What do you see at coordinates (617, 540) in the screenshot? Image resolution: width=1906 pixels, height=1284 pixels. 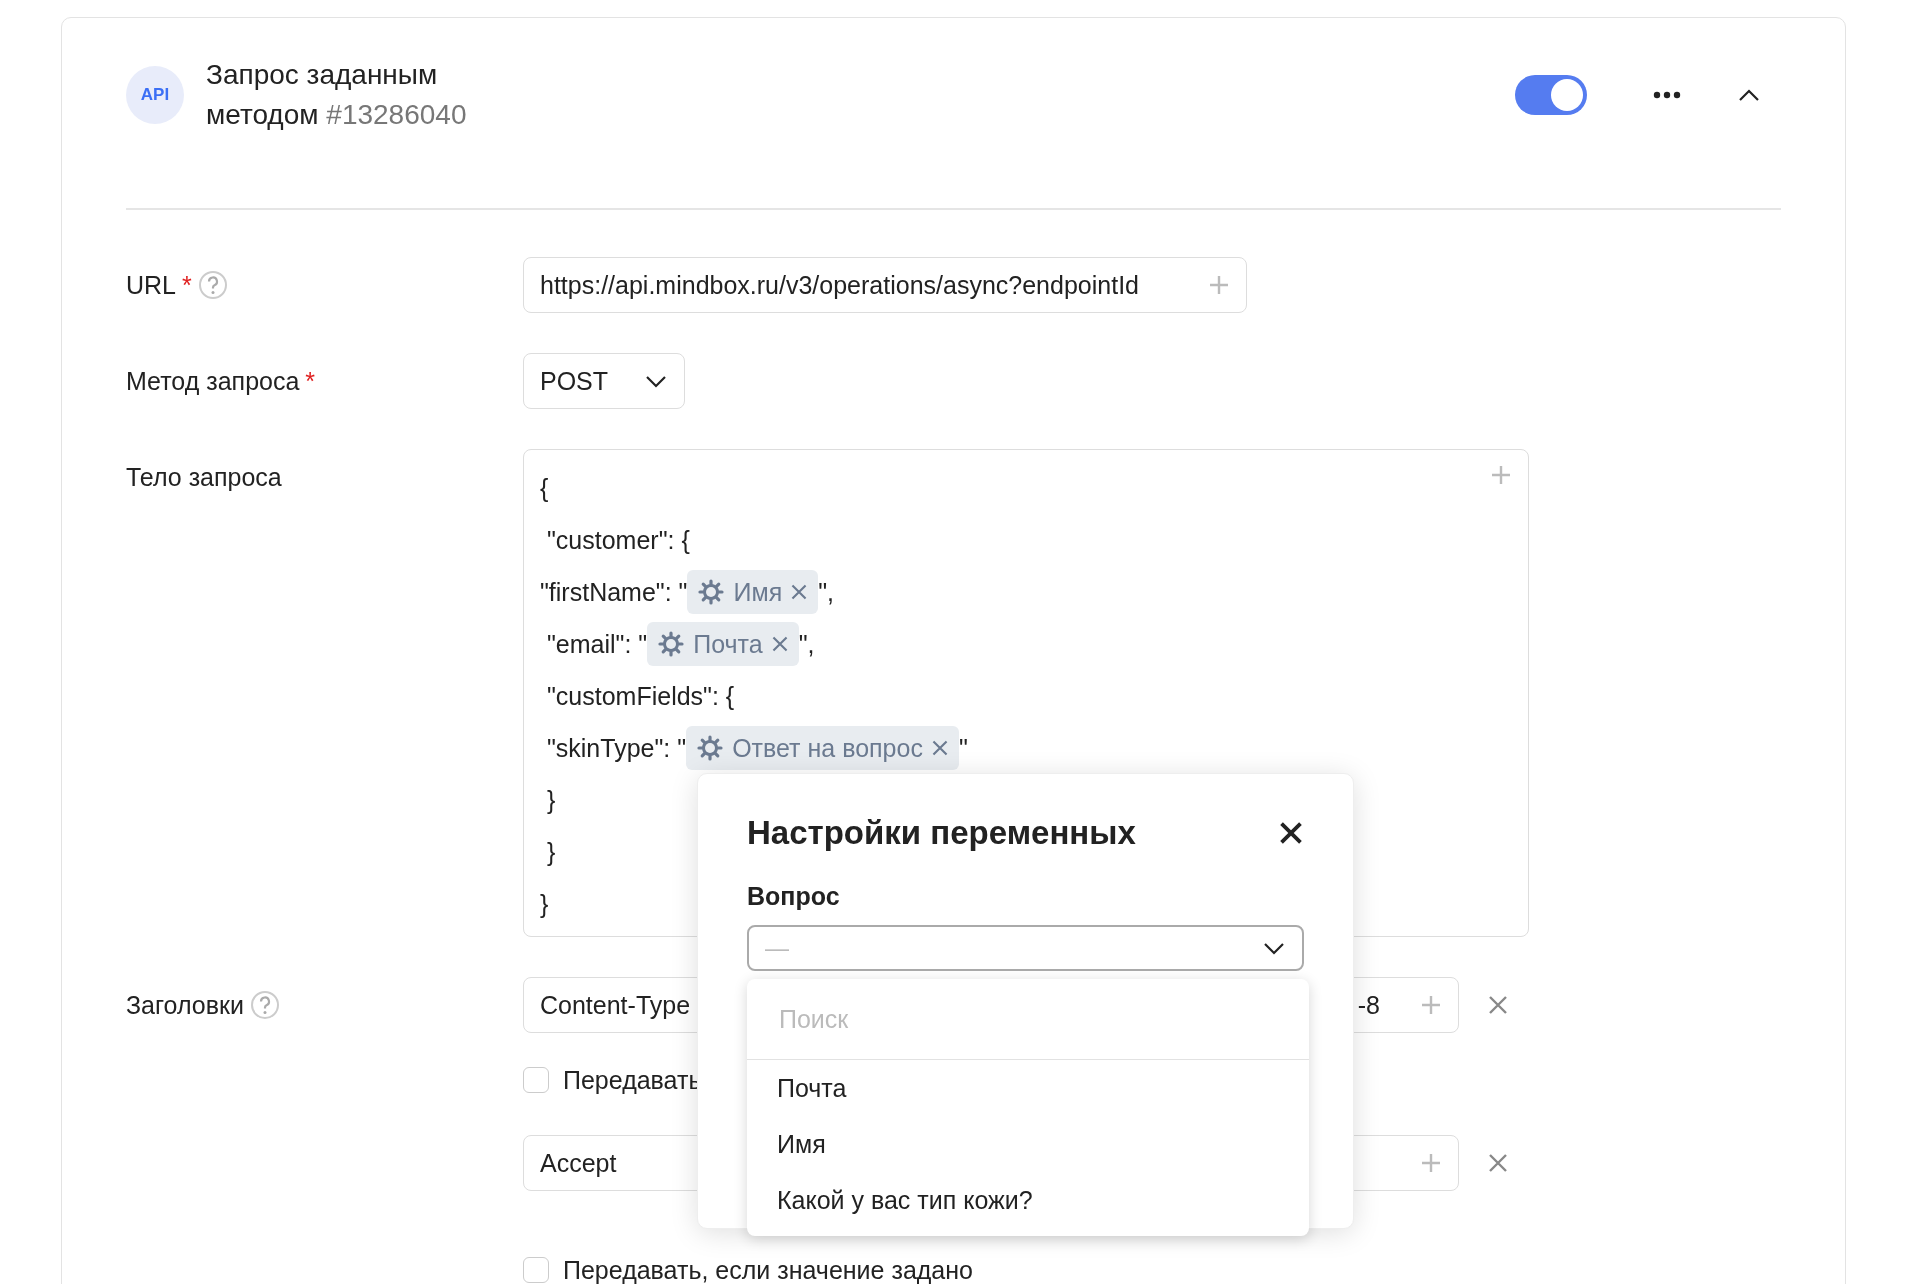 I see `code-text: "customer": {` at bounding box center [617, 540].